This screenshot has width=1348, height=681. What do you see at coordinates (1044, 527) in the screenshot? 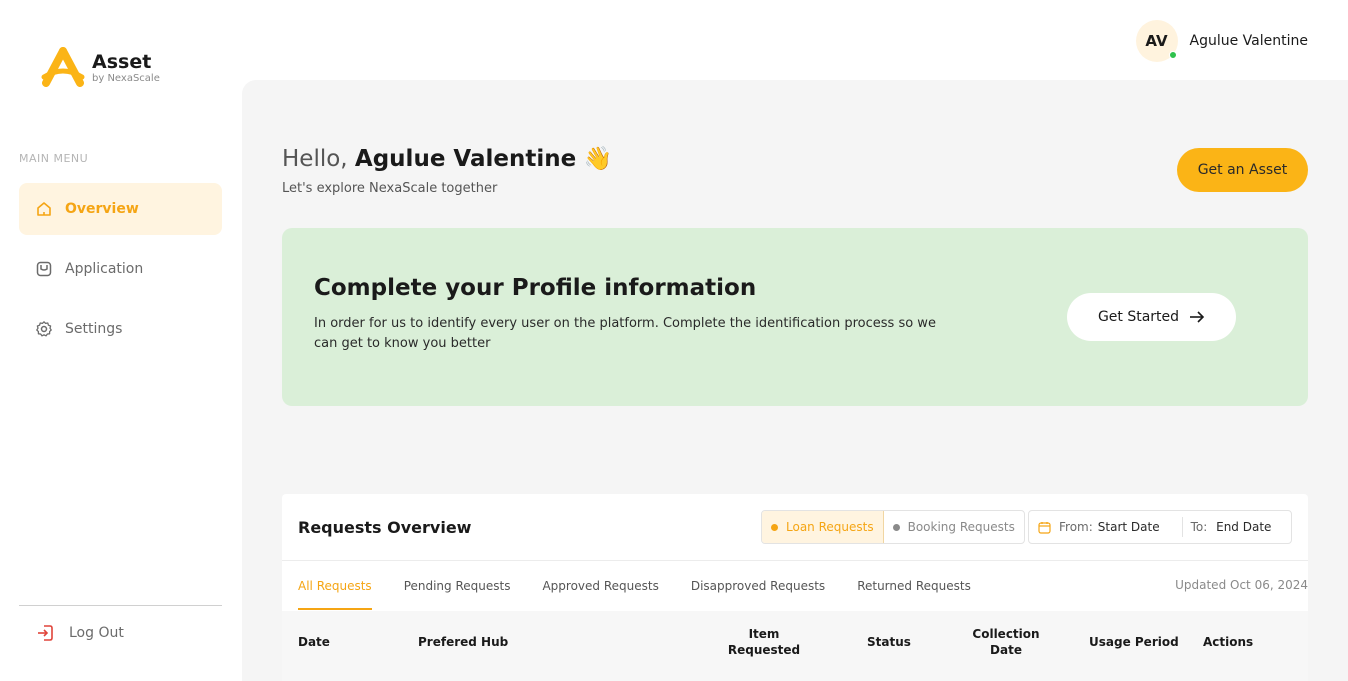
I see `calendar-icon` at bounding box center [1044, 527].